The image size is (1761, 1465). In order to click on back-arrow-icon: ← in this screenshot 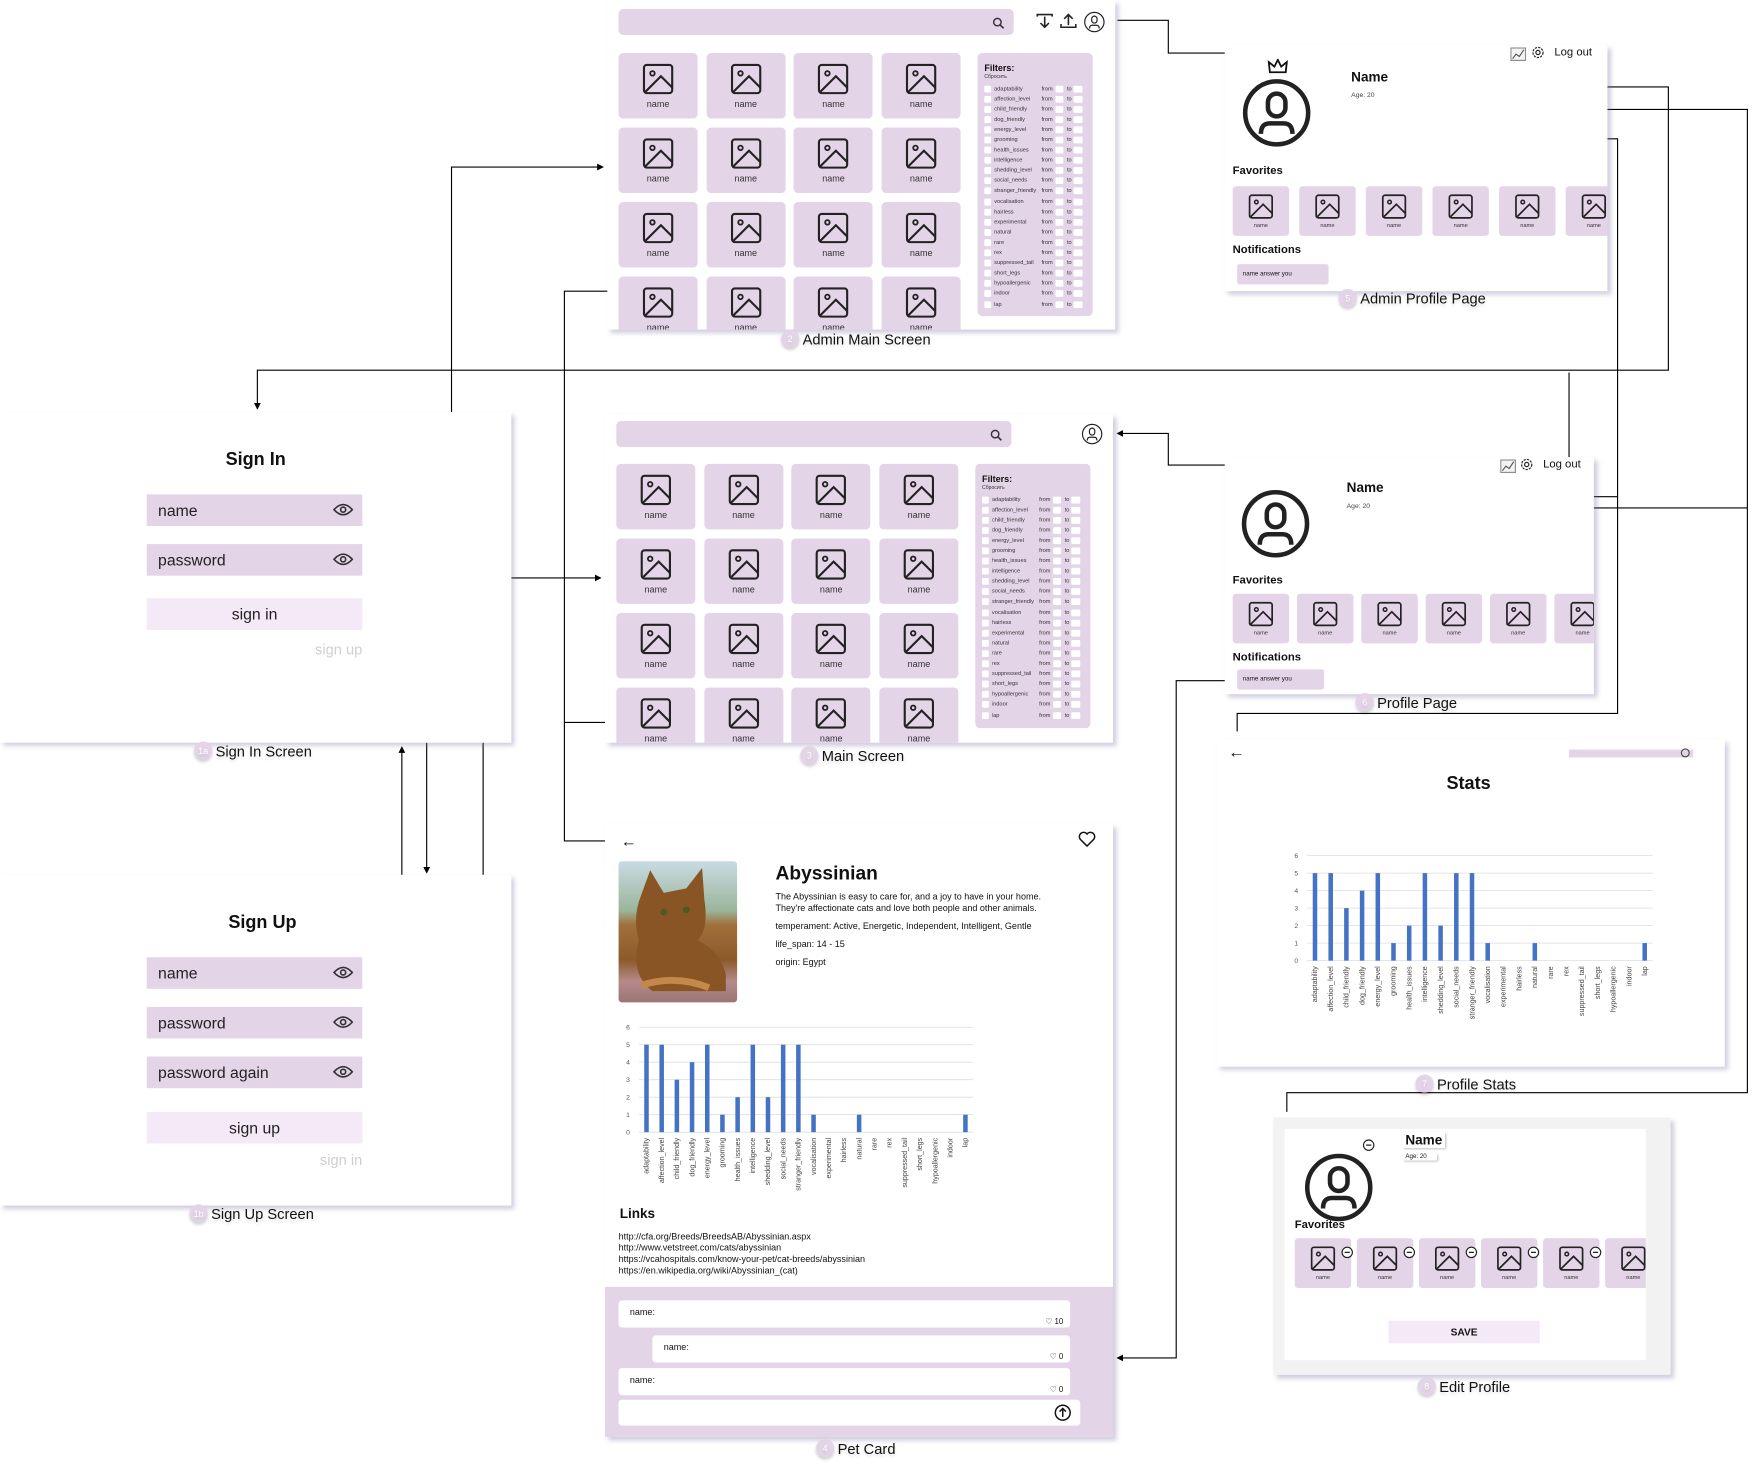, I will do `click(629, 841)`.